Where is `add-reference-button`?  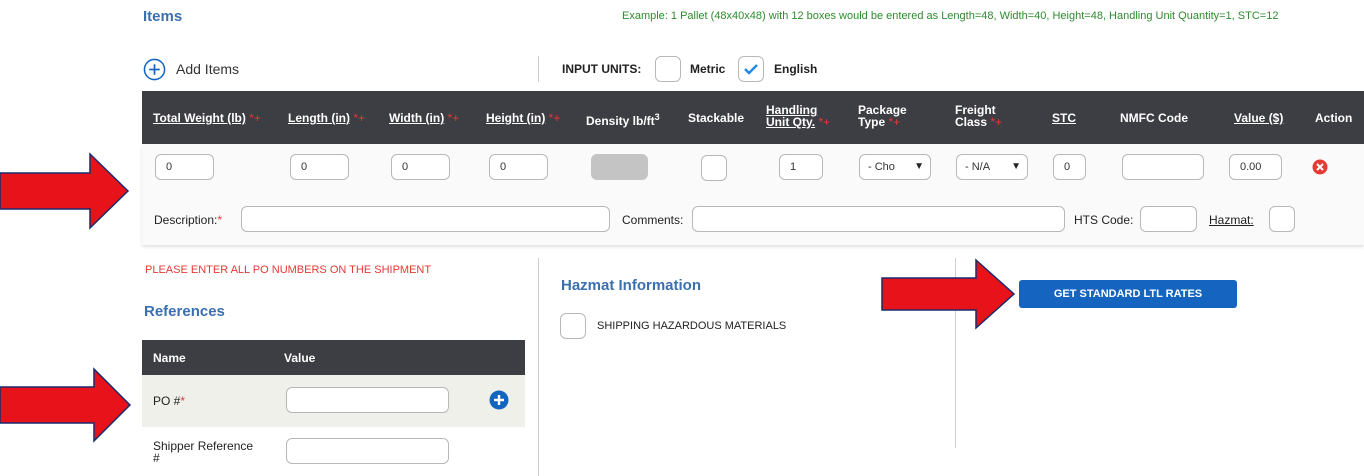
add-reference-button is located at coordinates (499, 401).